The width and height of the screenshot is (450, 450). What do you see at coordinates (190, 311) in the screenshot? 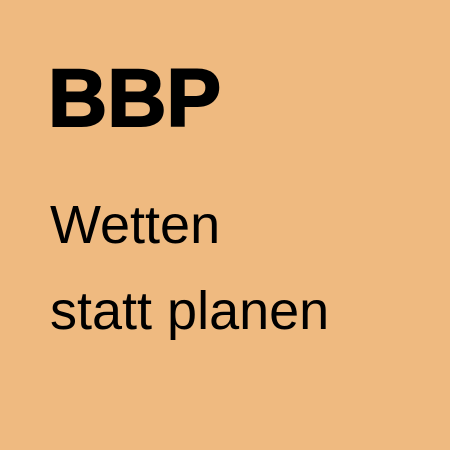
I see `tagline-line-2: statt planen` at bounding box center [190, 311].